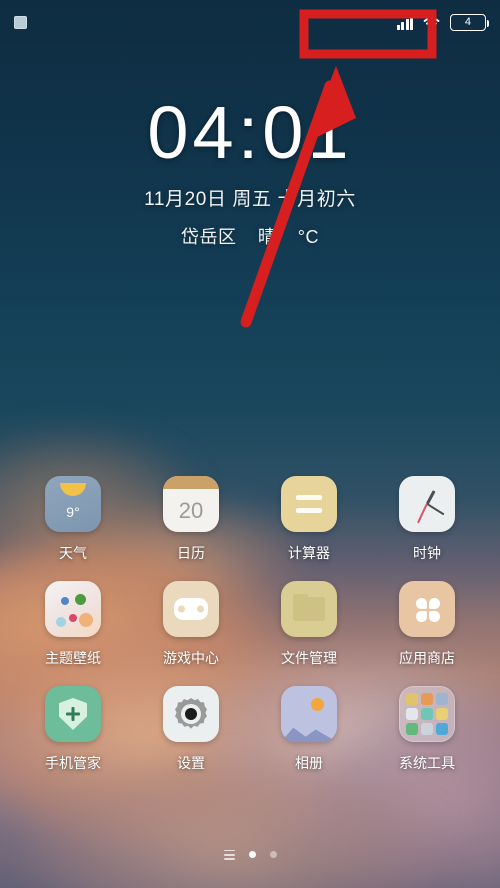  I want to click on app-file-manager: 文件管理, so click(309, 624).